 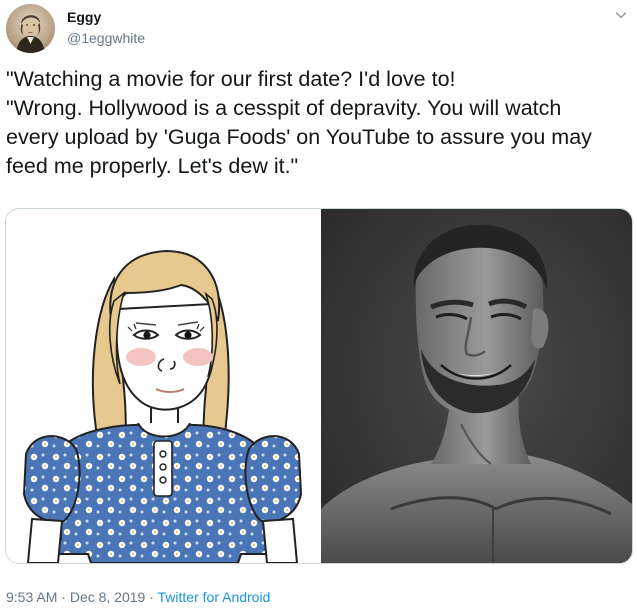 What do you see at coordinates (152, 166) in the screenshot?
I see `tweet-text-line: feed me properly. Let's dew it."` at bounding box center [152, 166].